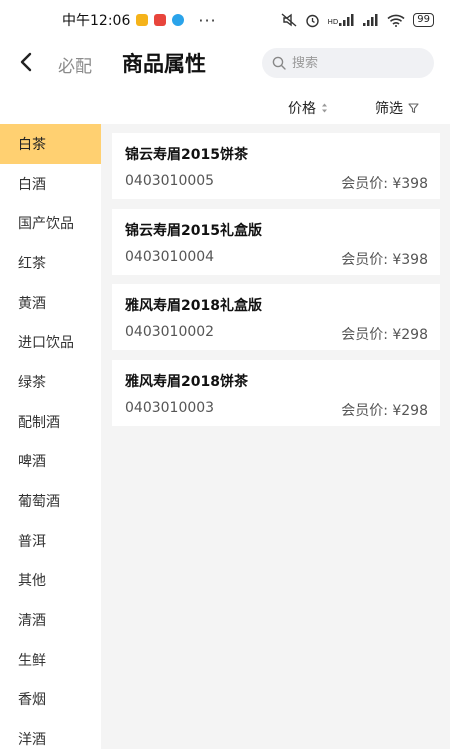  Describe the element at coordinates (50, 581) in the screenshot. I see `category-item: 其他` at that location.